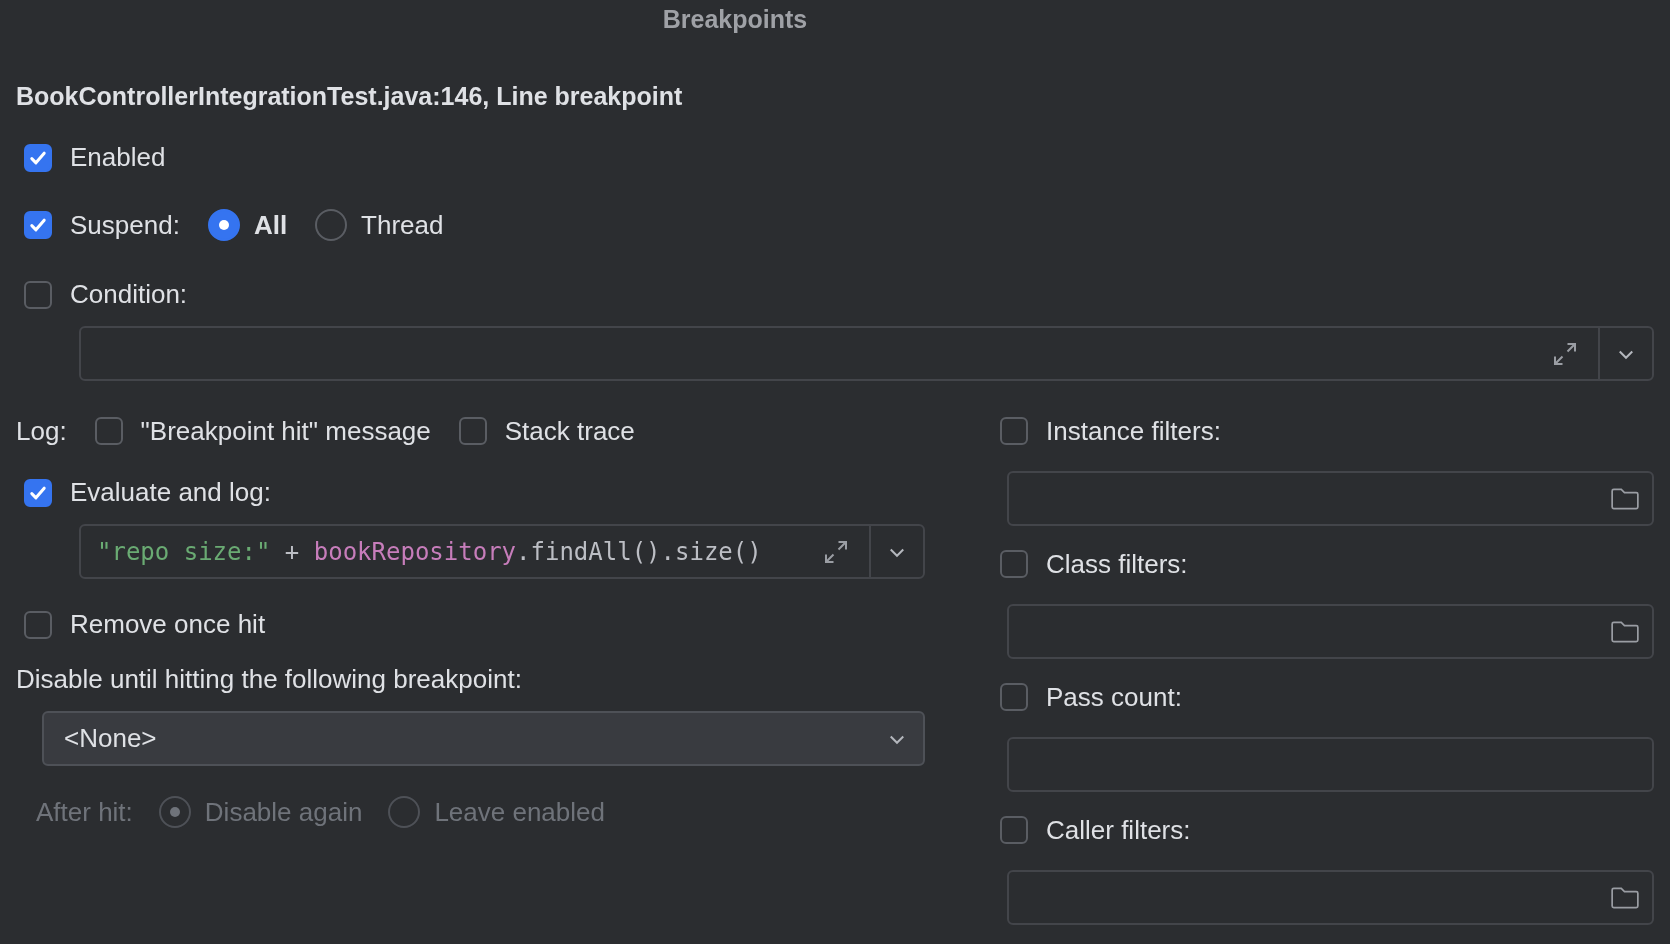  I want to click on suspend-label: Suspend:, so click(125, 225).